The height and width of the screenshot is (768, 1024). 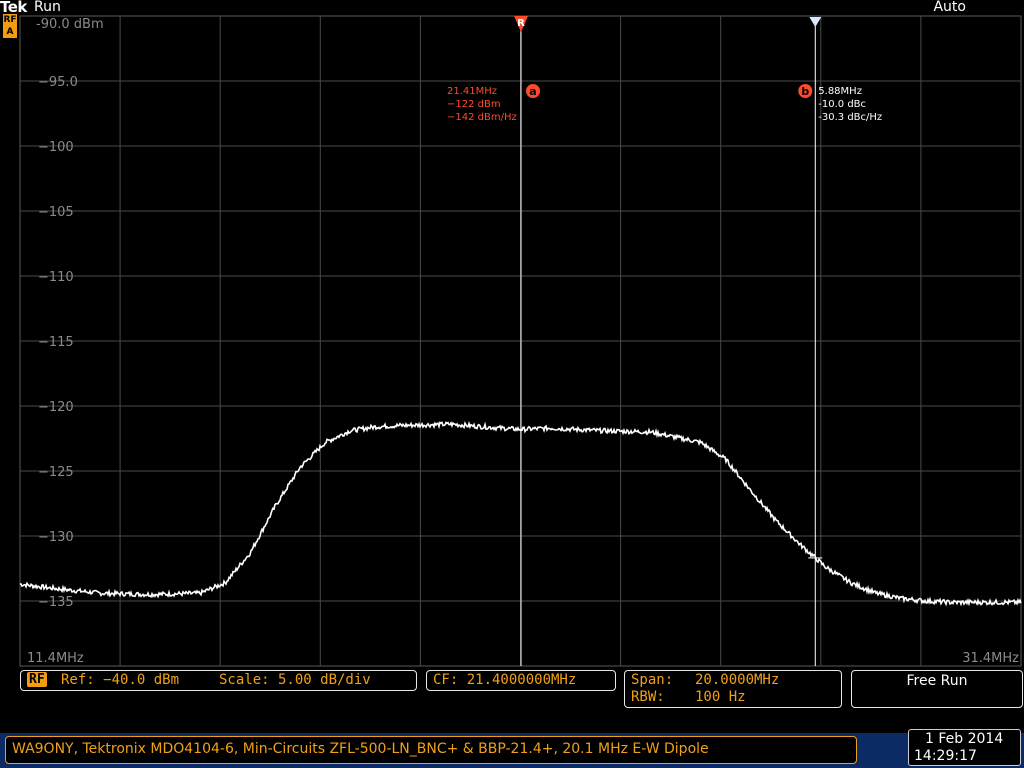 I want to click on center-frequency-readout: CF: 21.4000000MHz, so click(x=521, y=680).